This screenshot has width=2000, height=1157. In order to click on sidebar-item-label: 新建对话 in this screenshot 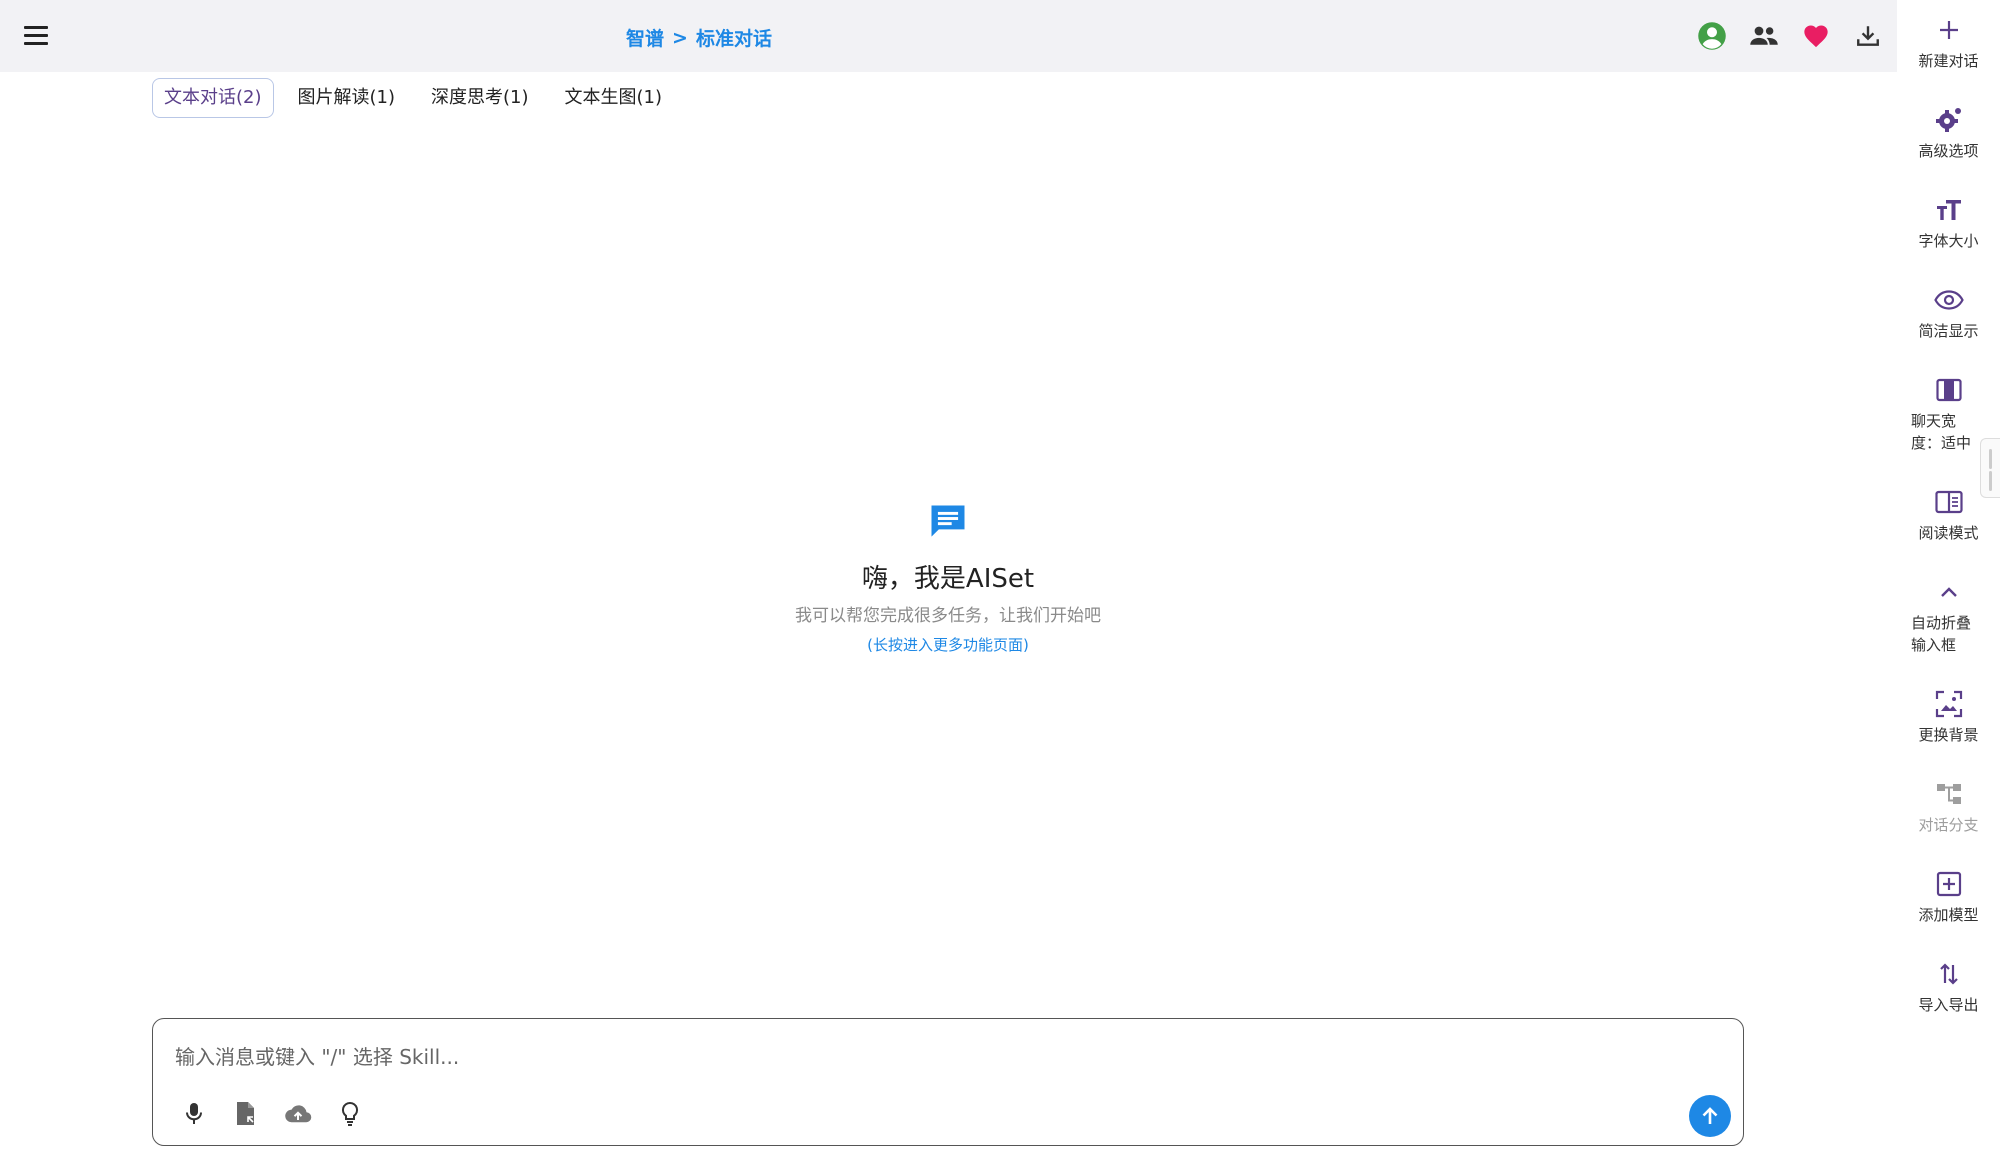, I will do `click(1948, 61)`.